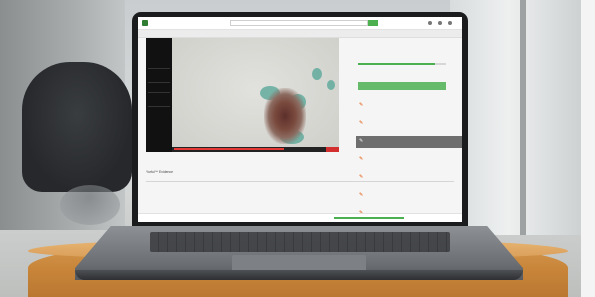 The image size is (595, 297). What do you see at coordinates (440, 23) in the screenshot?
I see `settings-icon` at bounding box center [440, 23].